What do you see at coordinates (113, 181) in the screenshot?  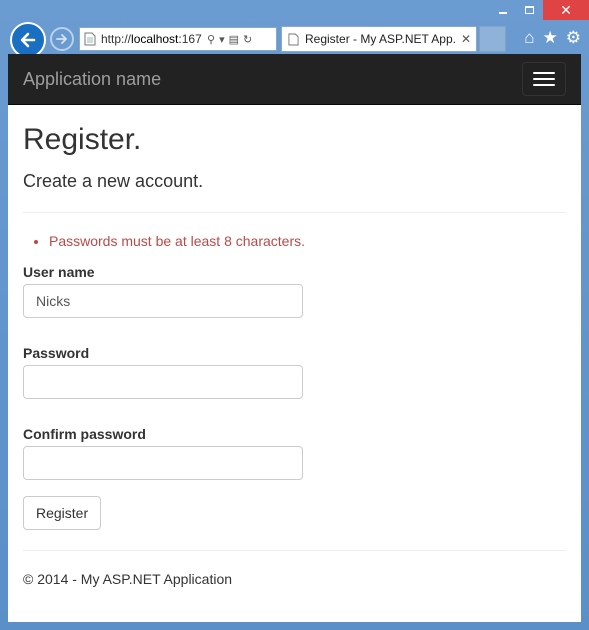 I see `page-subtitle: Create a new account.` at bounding box center [113, 181].